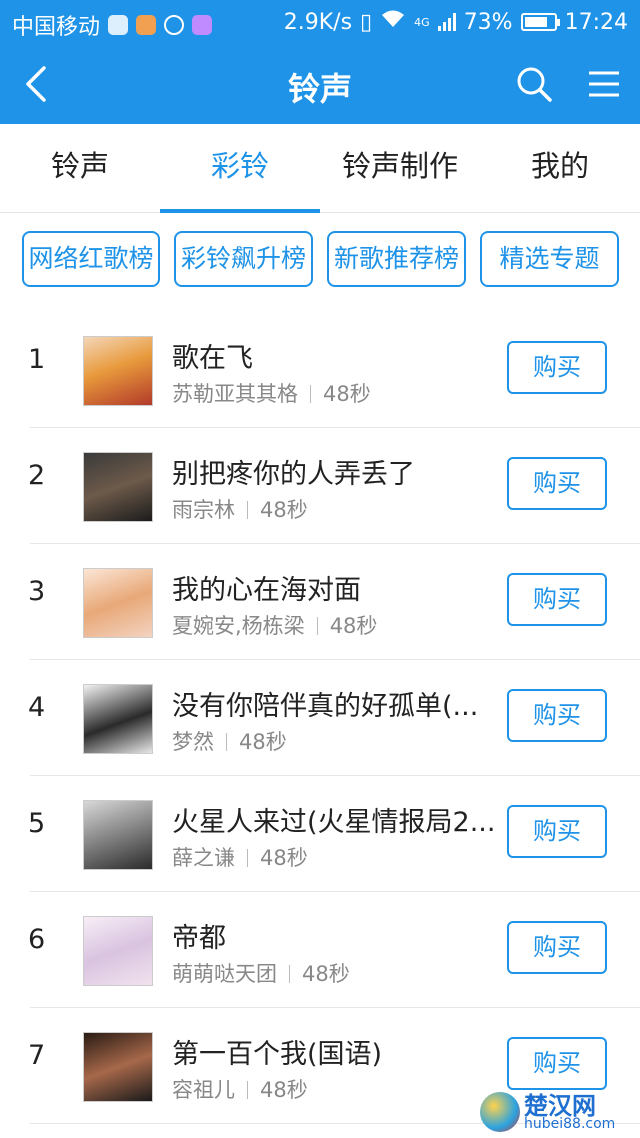 The image size is (640, 1138). I want to click on song-meta: 苏勒亚其其格 48秒, so click(271, 393).